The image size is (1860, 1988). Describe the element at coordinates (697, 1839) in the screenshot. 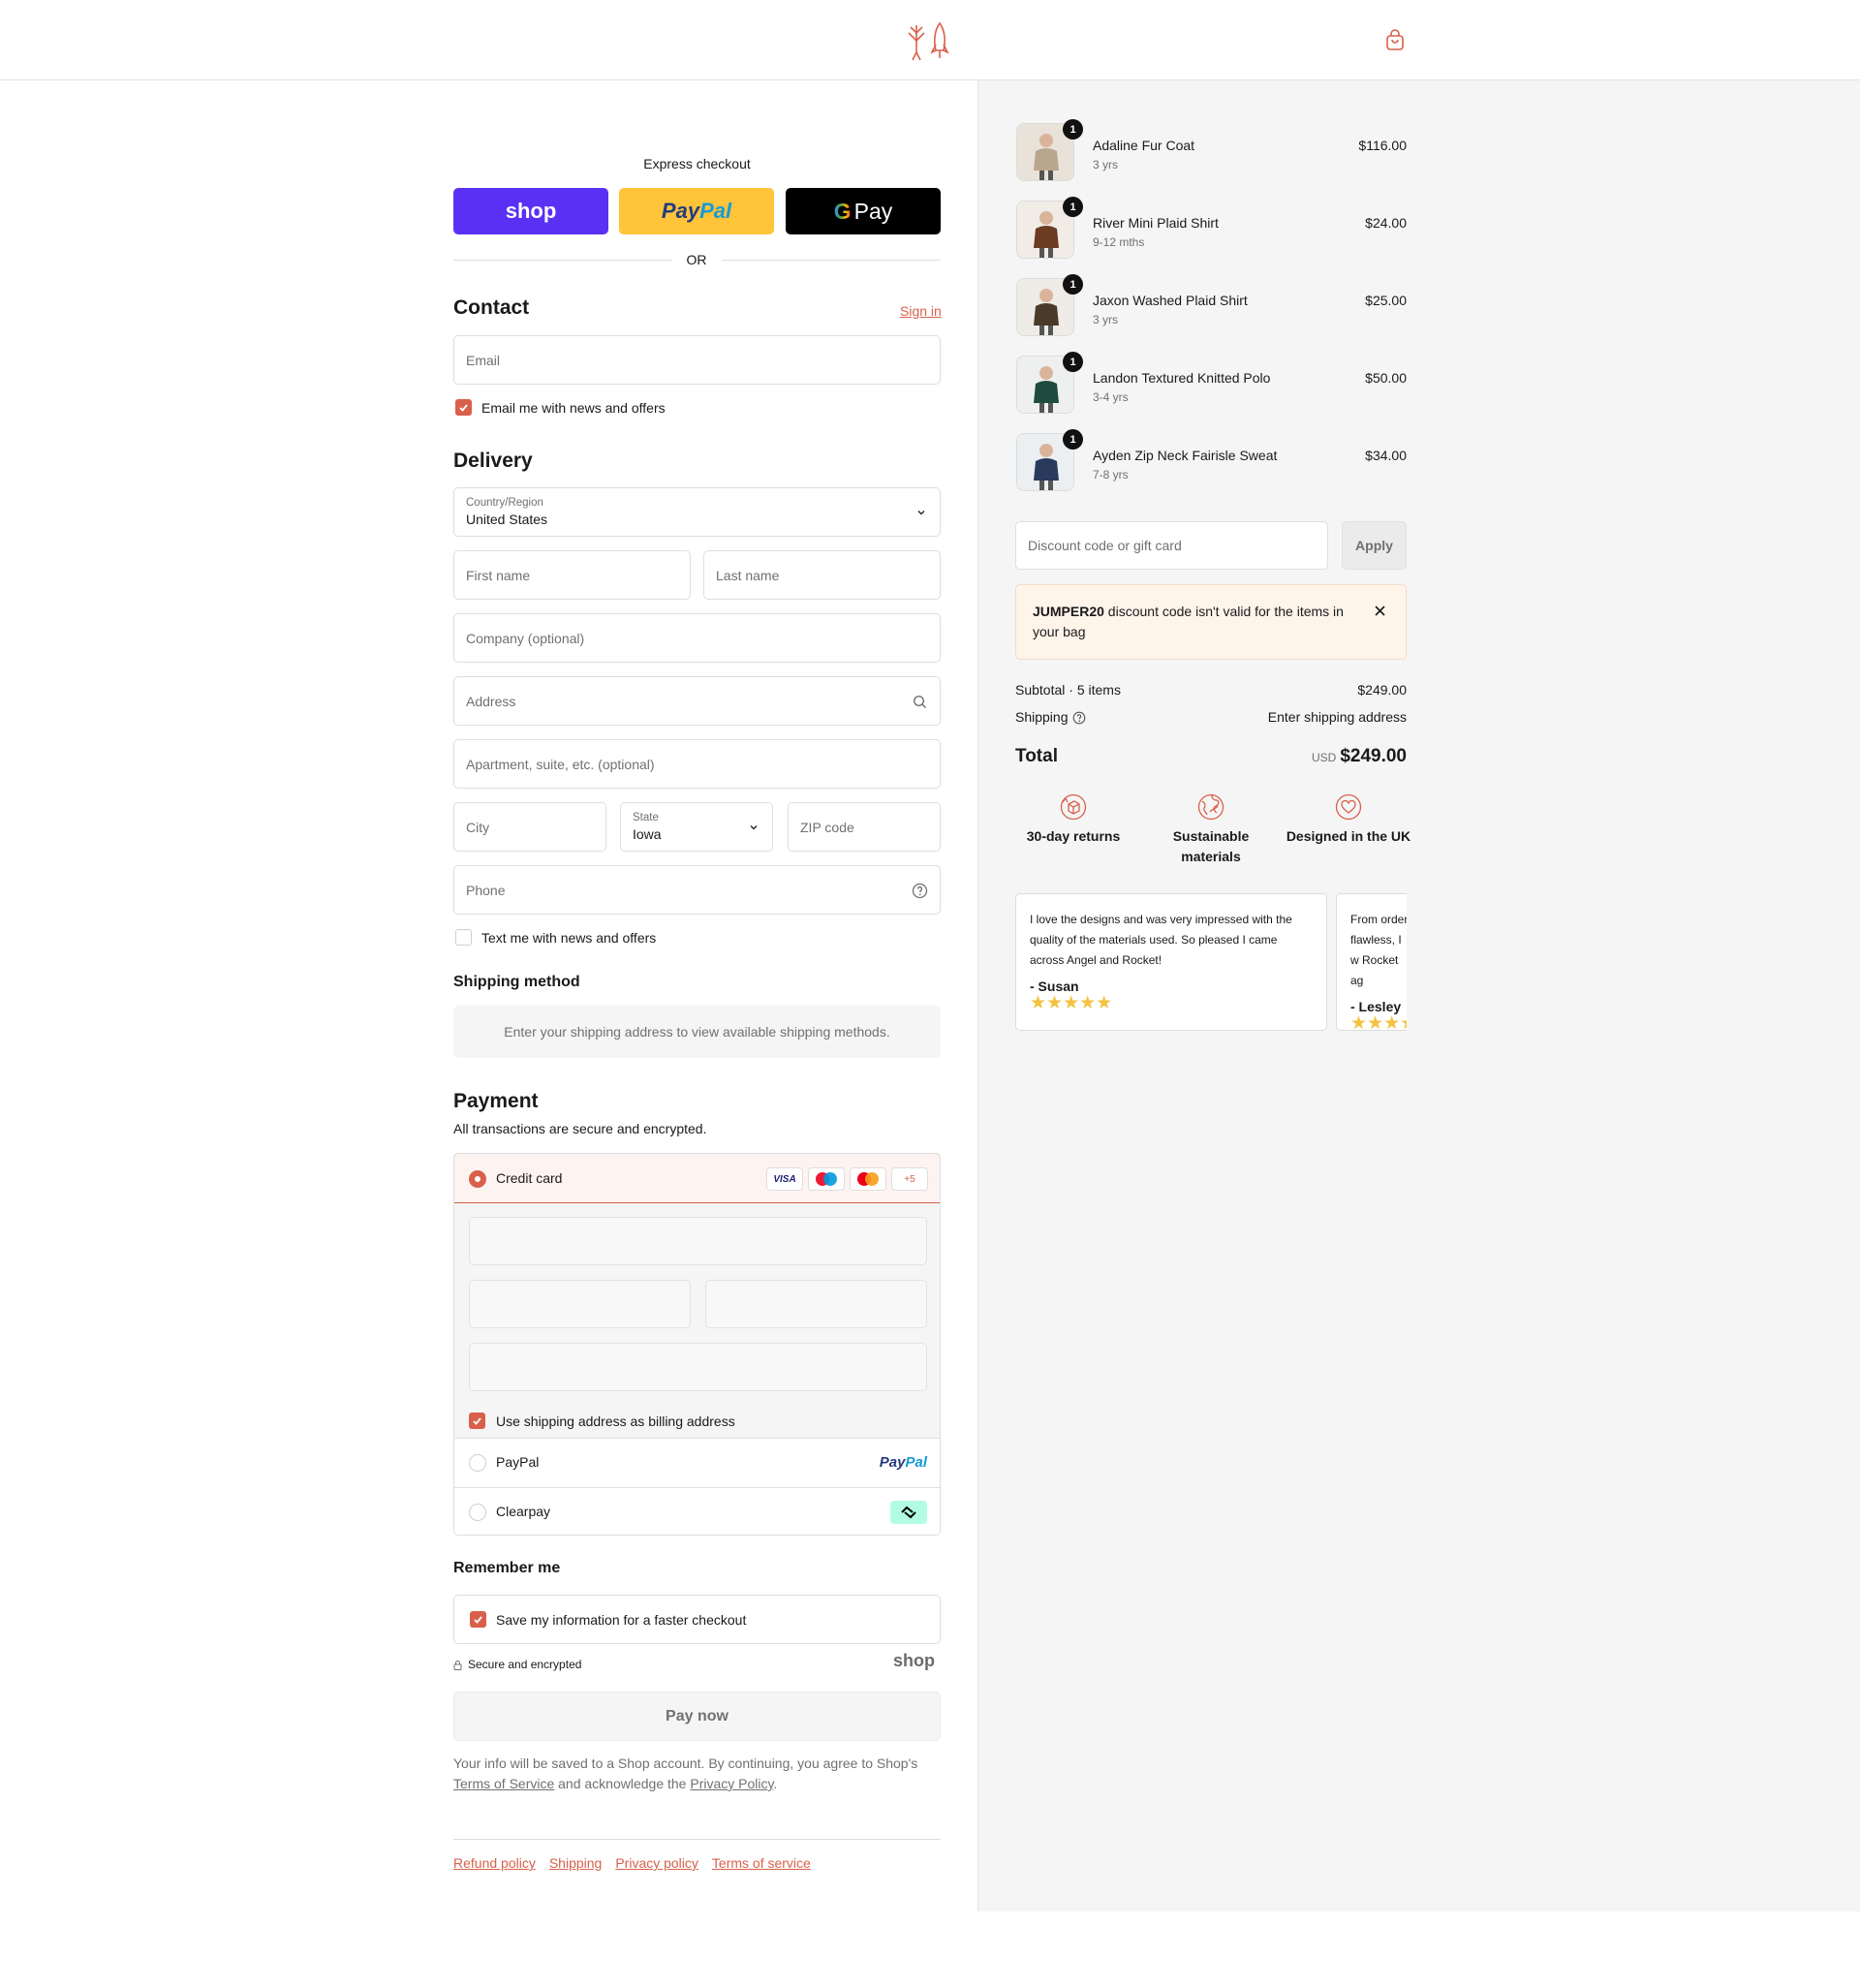

I see `footer-divider` at that location.